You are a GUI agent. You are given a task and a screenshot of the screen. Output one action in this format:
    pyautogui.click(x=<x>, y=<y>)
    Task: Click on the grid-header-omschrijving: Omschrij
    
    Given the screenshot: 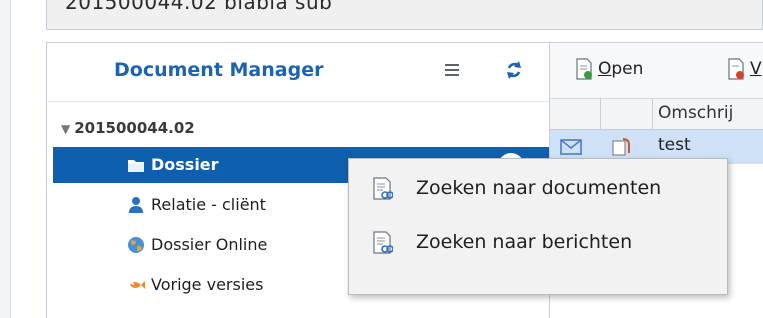 What is the action you would take?
    pyautogui.click(x=695, y=113)
    